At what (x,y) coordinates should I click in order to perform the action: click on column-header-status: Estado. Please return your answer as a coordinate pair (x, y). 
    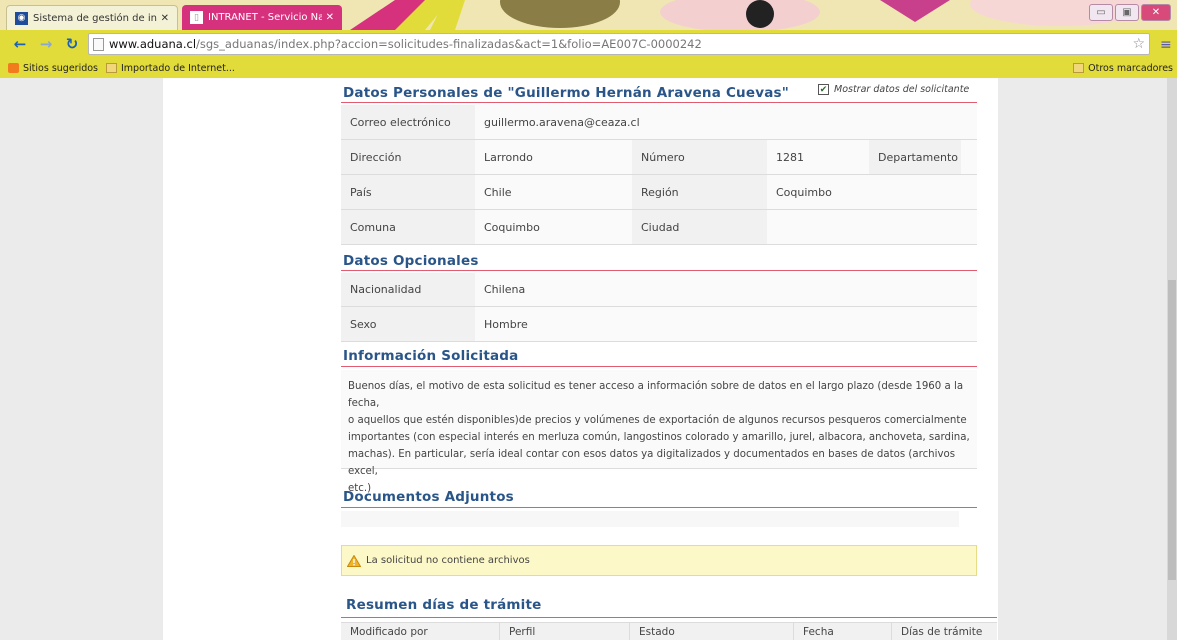
    Looking at the image, I should click on (712, 631).